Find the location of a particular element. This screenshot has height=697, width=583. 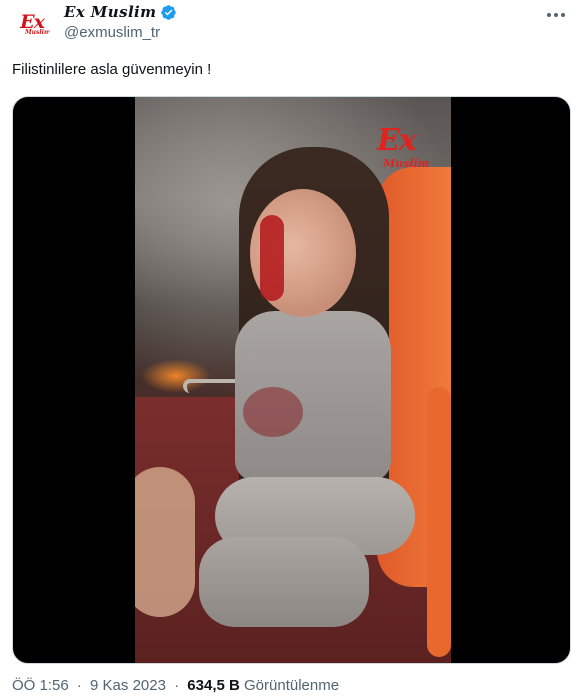

video-shirt-stain is located at coordinates (273, 412).